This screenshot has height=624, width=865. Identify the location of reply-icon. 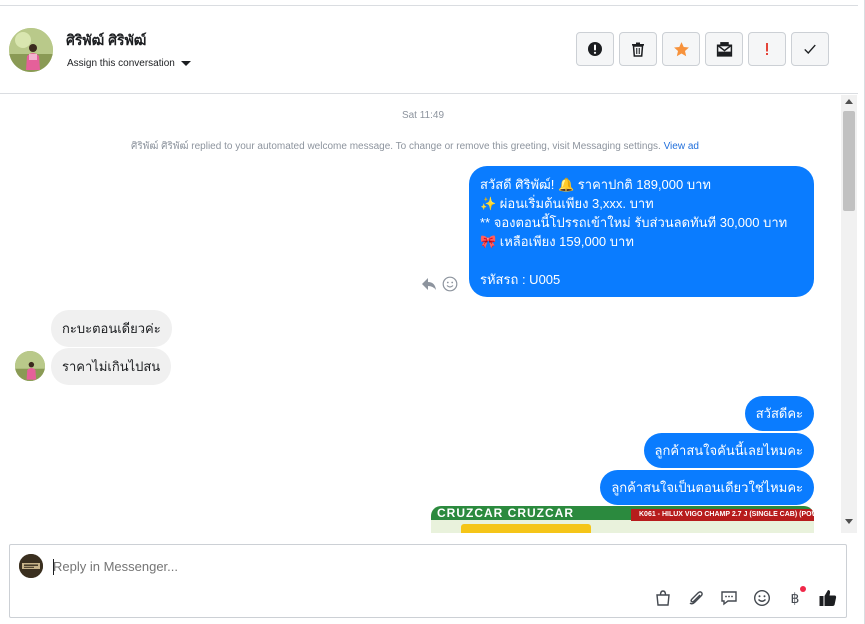
(429, 284).